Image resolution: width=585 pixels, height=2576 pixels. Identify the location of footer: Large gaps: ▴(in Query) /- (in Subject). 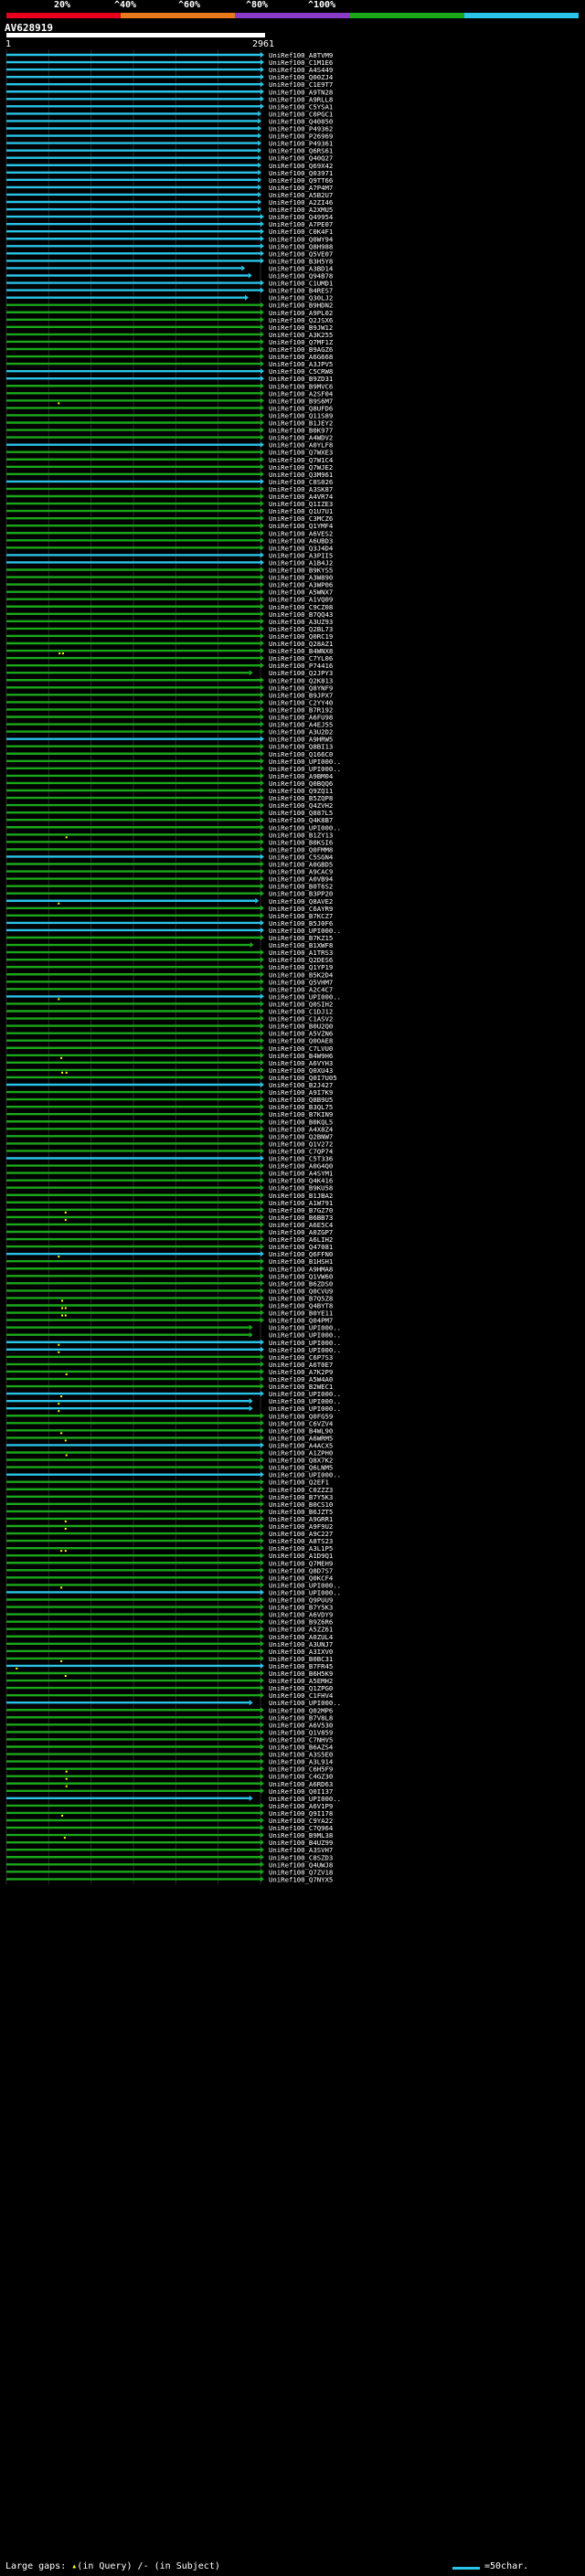
(113, 2566).